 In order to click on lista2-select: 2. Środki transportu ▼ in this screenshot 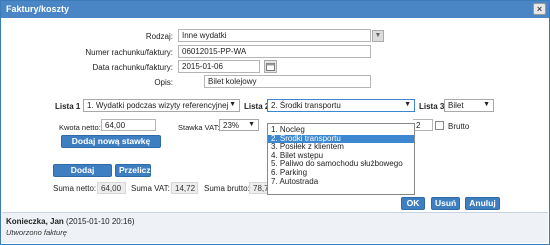, I will do `click(341, 105)`.